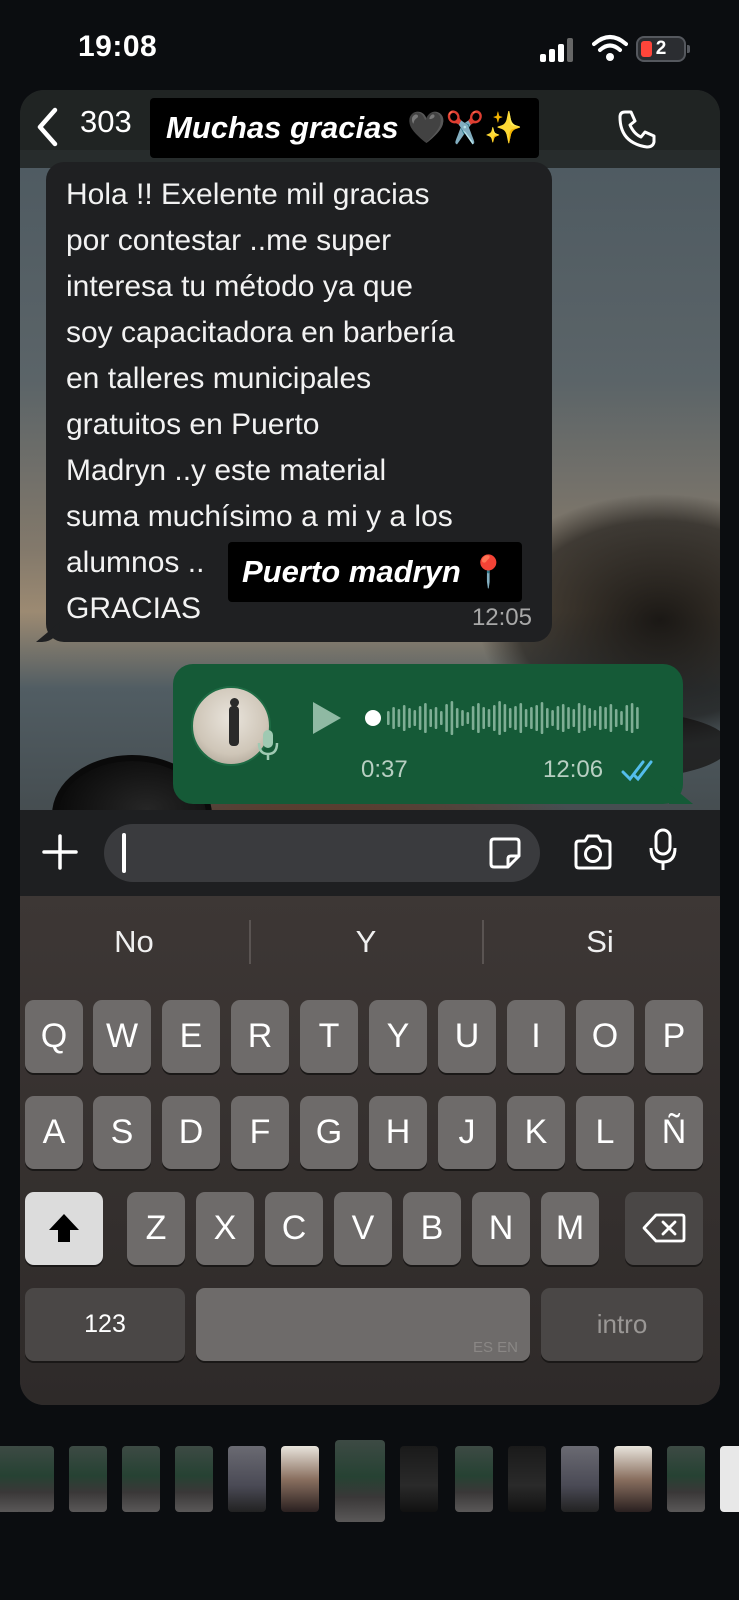 This screenshot has height=1600, width=739. I want to click on return-key: intro, so click(622, 1324).